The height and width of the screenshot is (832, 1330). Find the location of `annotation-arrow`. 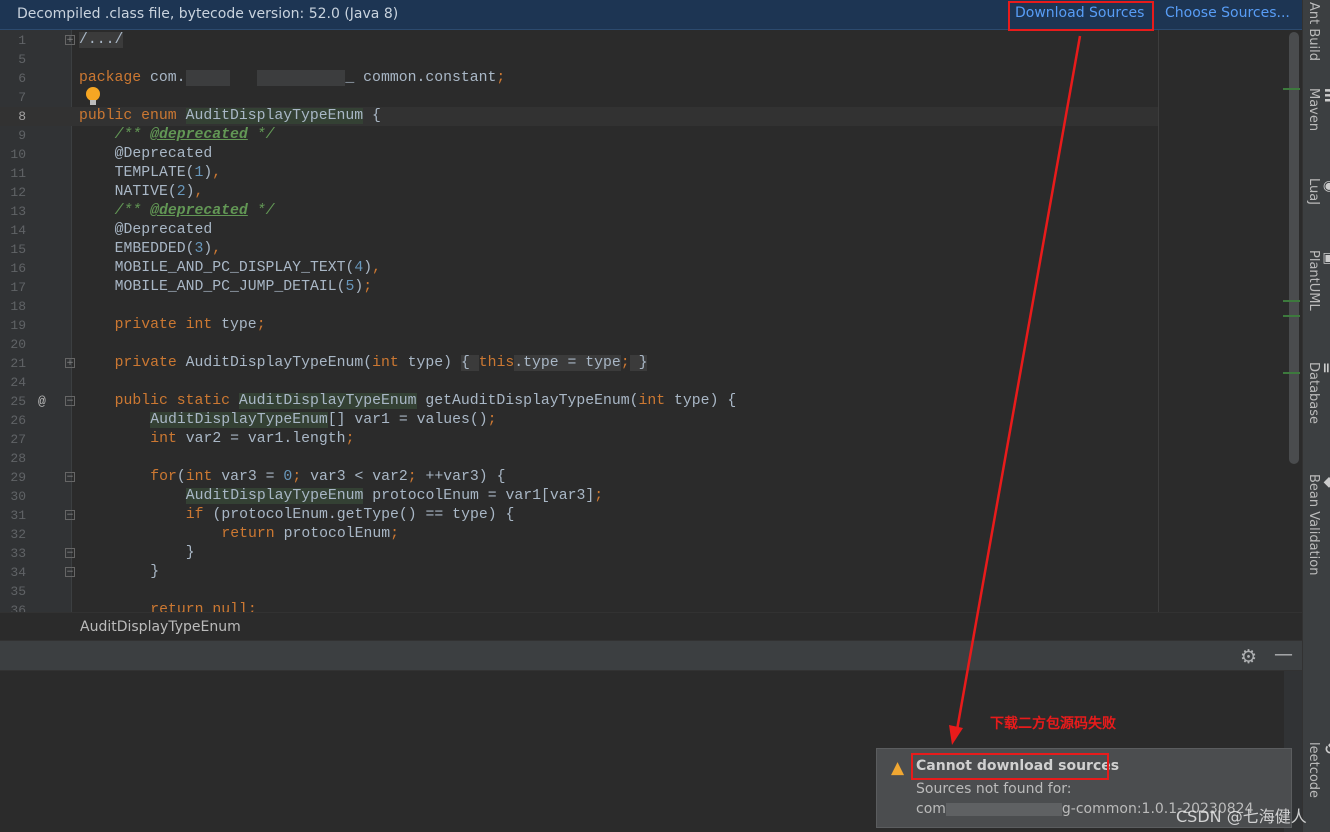

annotation-arrow is located at coordinates (1015, 390).